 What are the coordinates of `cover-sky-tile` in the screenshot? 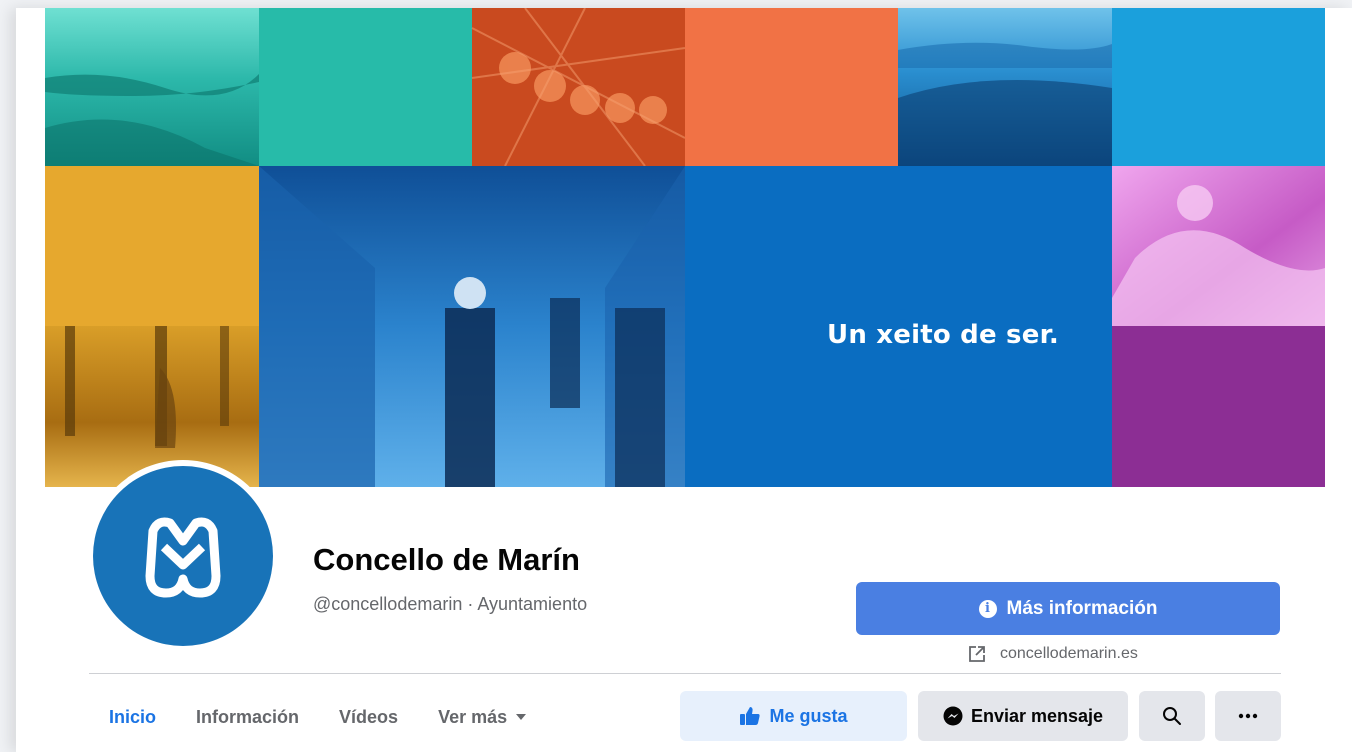 It's located at (1218, 87).